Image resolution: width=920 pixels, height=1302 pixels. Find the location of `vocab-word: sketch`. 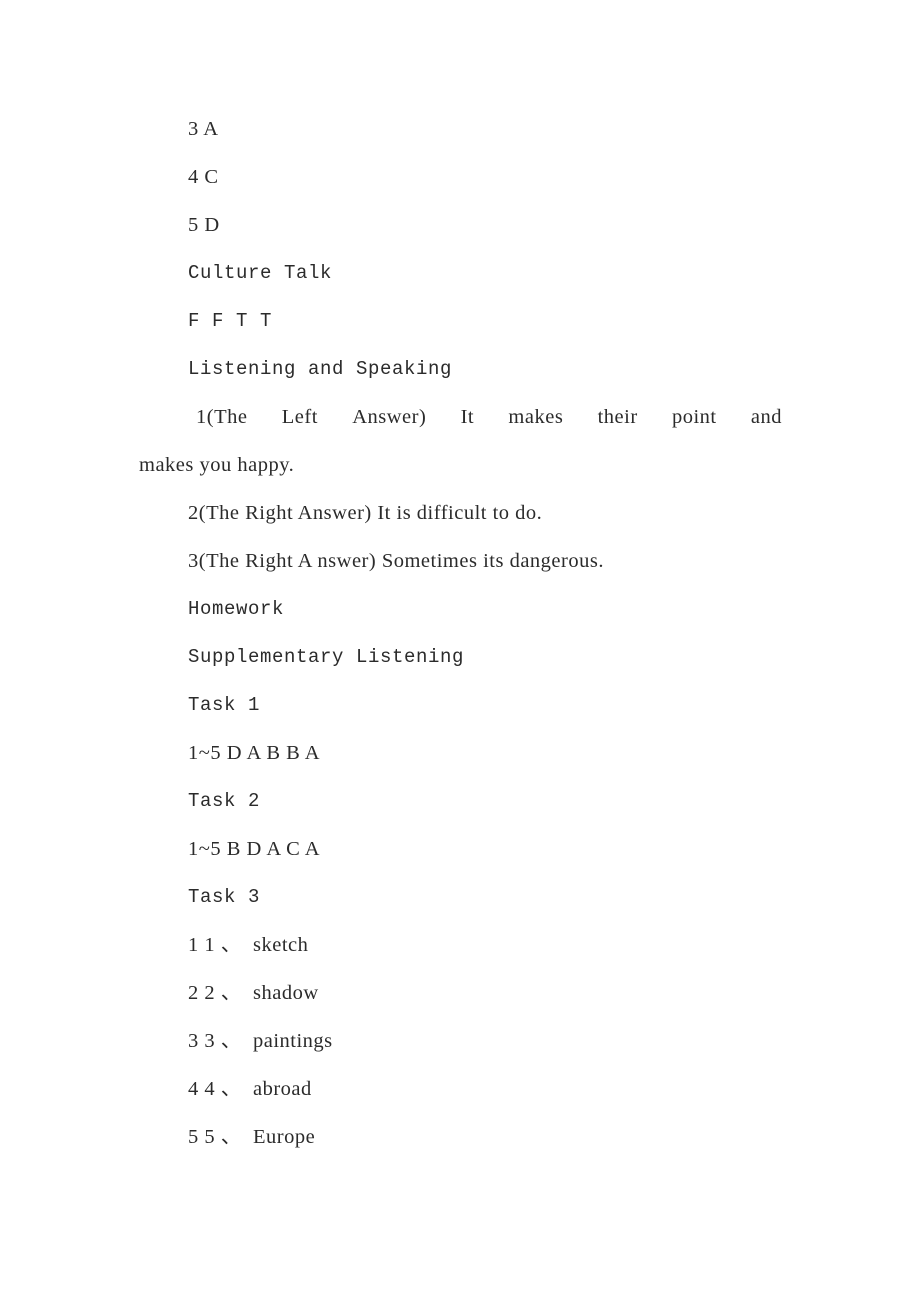

vocab-word: sketch is located at coordinates (281, 945).